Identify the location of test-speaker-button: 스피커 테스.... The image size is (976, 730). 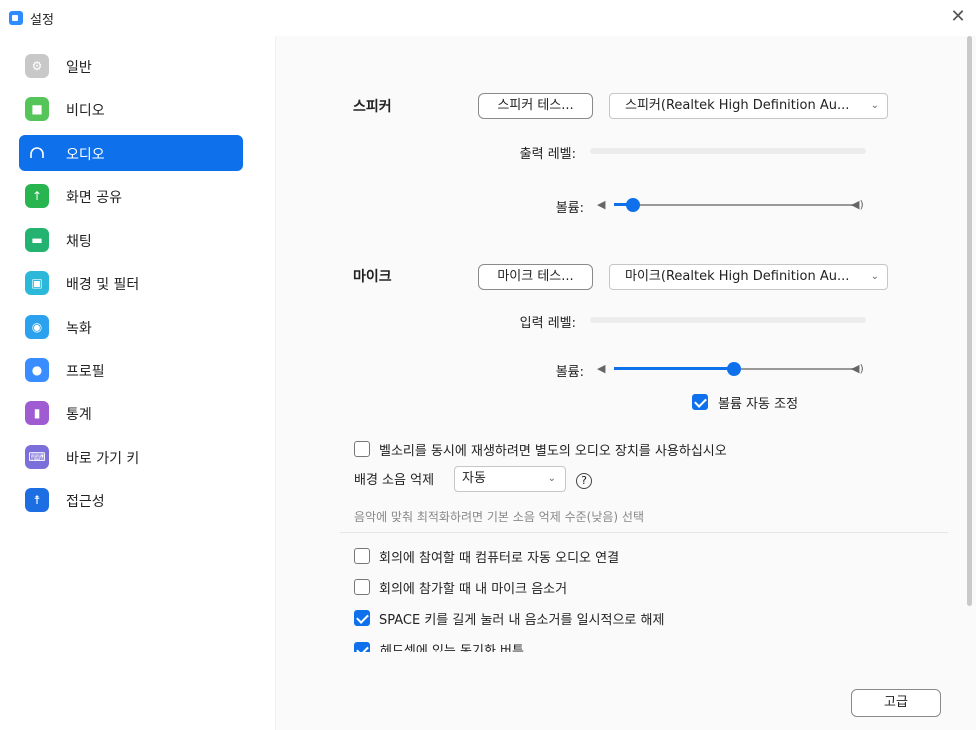
(535, 106).